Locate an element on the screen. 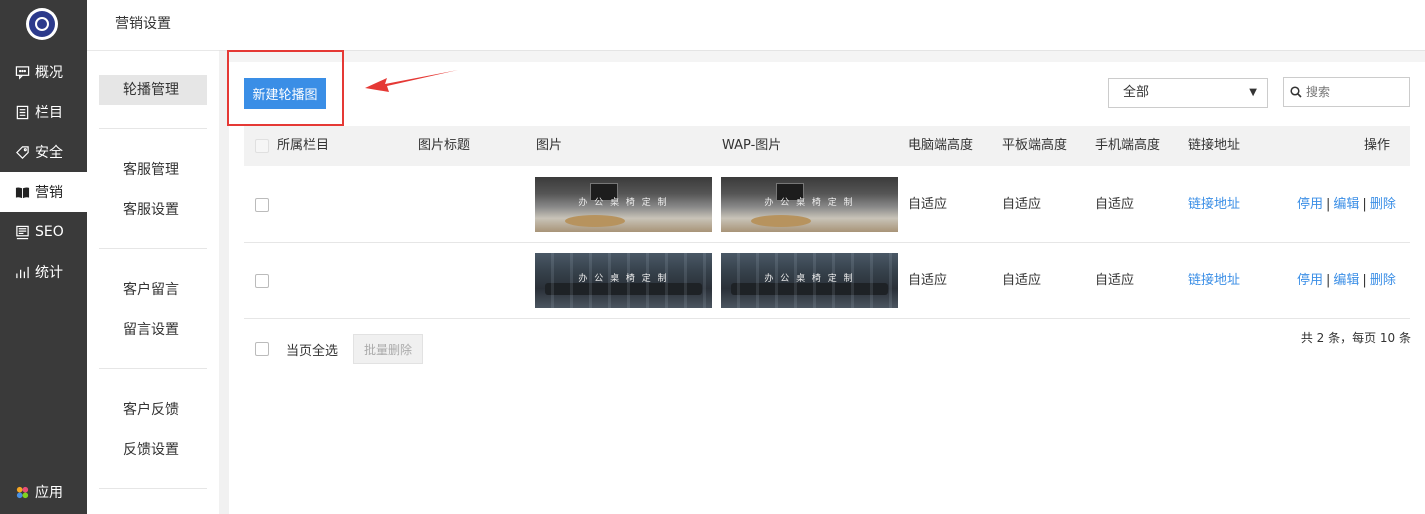  sidebar-item-feedback-settings: 反馈设置 is located at coordinates (153, 450).